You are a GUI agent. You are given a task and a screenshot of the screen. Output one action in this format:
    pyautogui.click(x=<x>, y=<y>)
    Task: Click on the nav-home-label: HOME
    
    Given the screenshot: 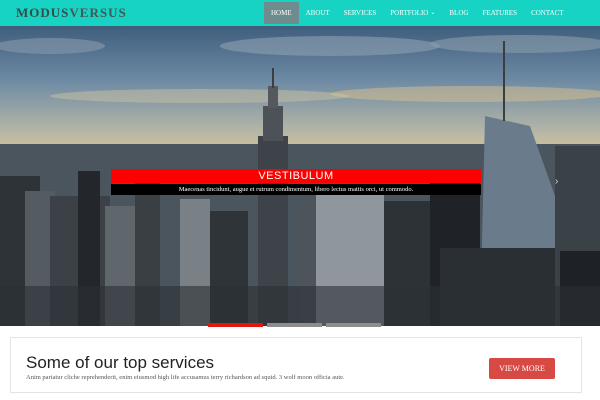 What is the action you would take?
    pyautogui.click(x=281, y=13)
    